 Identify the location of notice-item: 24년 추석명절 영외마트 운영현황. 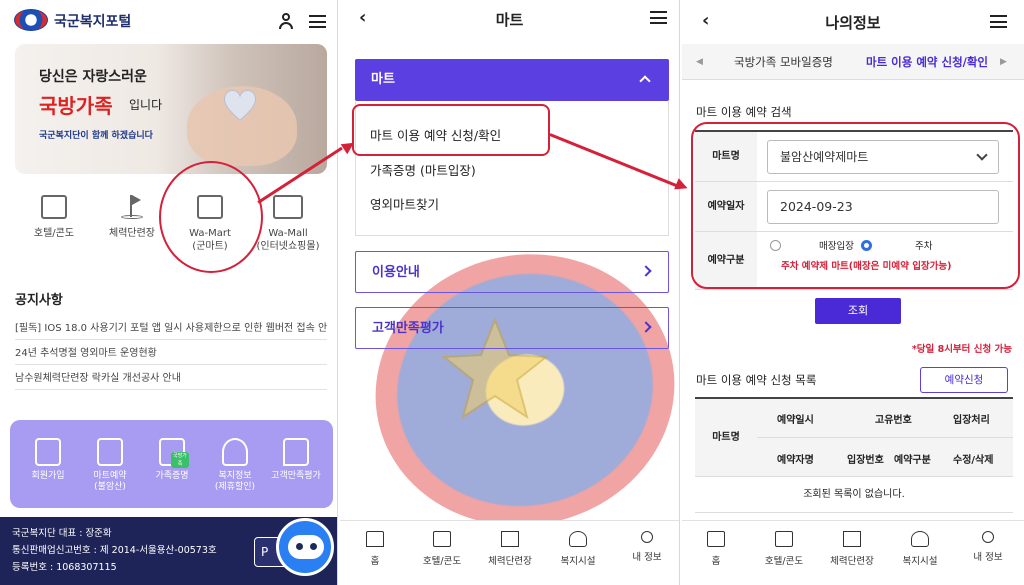
(171, 354).